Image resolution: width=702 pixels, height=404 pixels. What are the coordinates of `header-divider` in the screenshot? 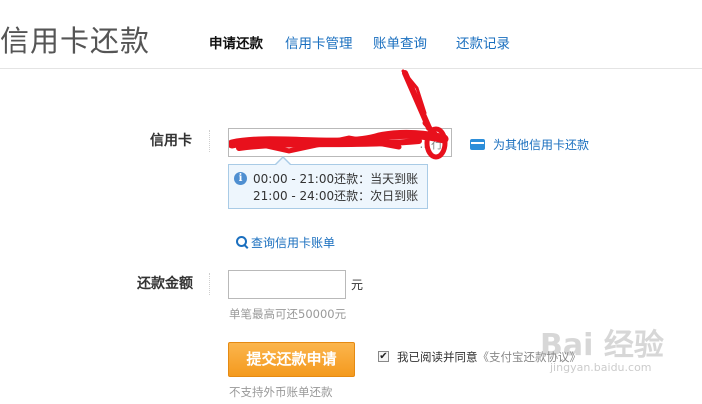 It's located at (351, 68).